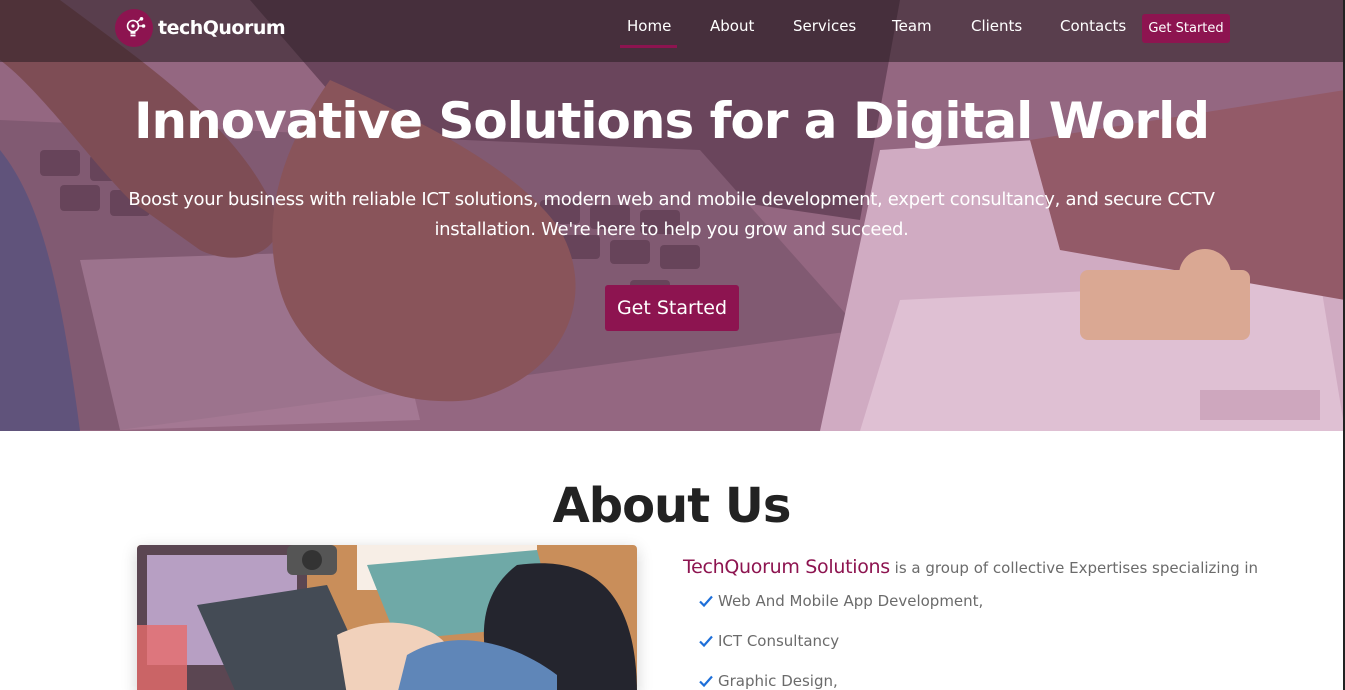 This screenshot has width=1345, height=690. I want to click on brand-logo: techQuorum, so click(200, 28).